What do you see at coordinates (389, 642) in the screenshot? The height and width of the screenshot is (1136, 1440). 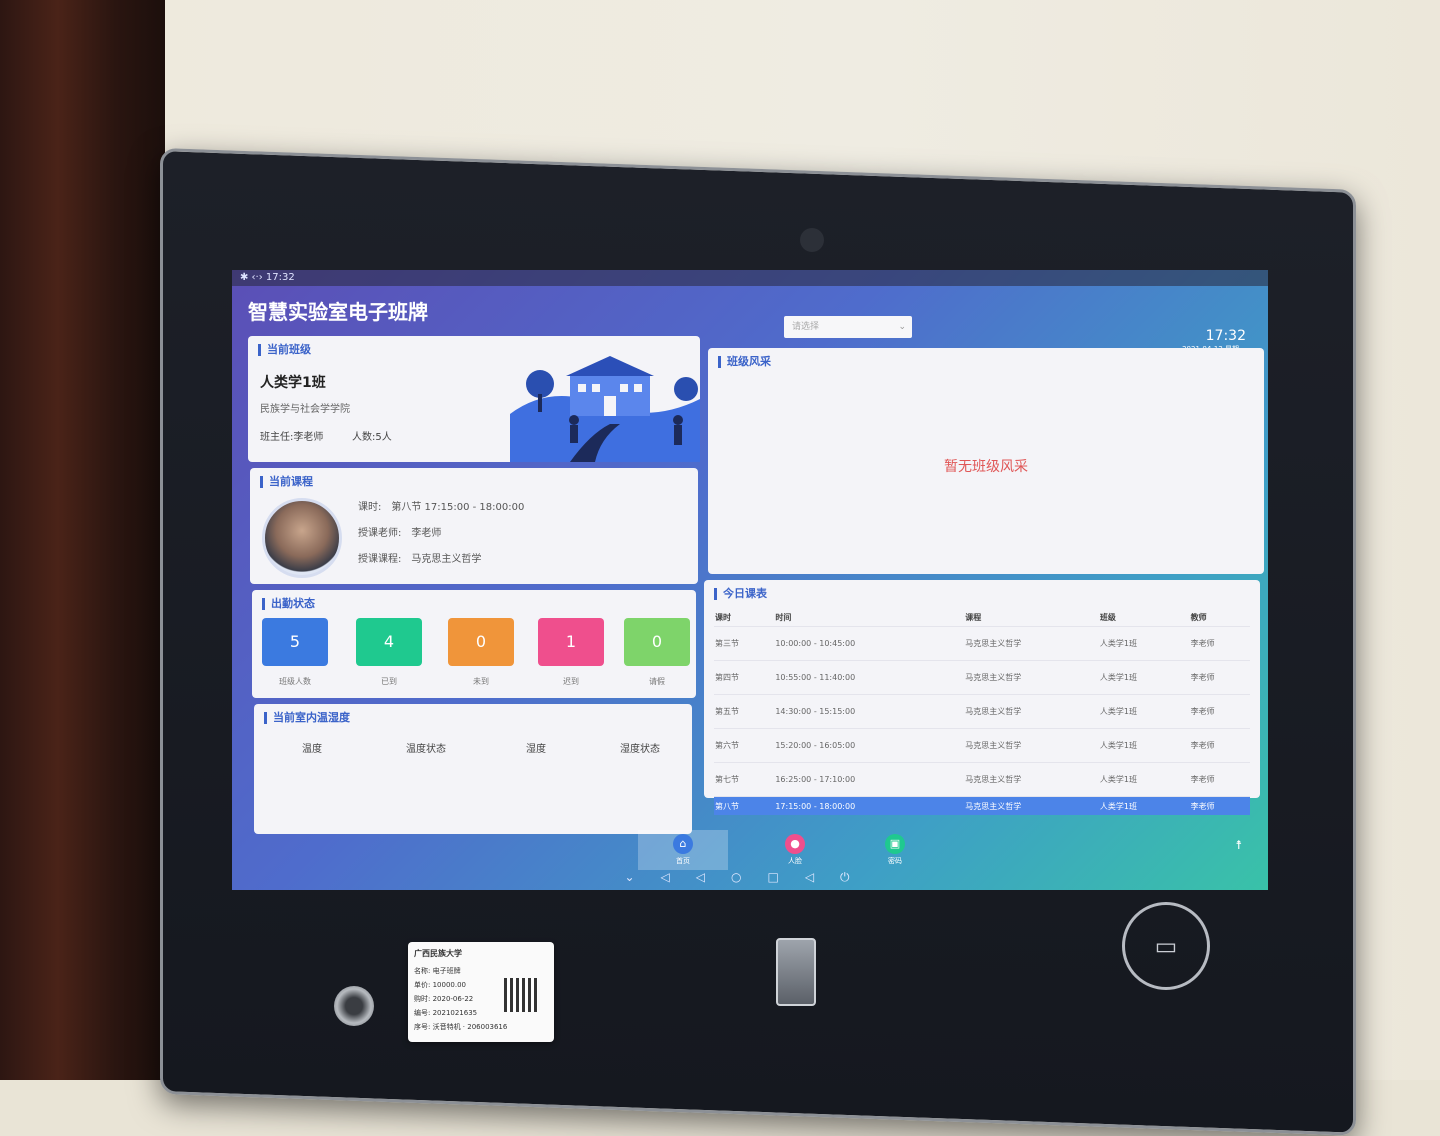 I see `attendance-present-tile: 4` at bounding box center [389, 642].